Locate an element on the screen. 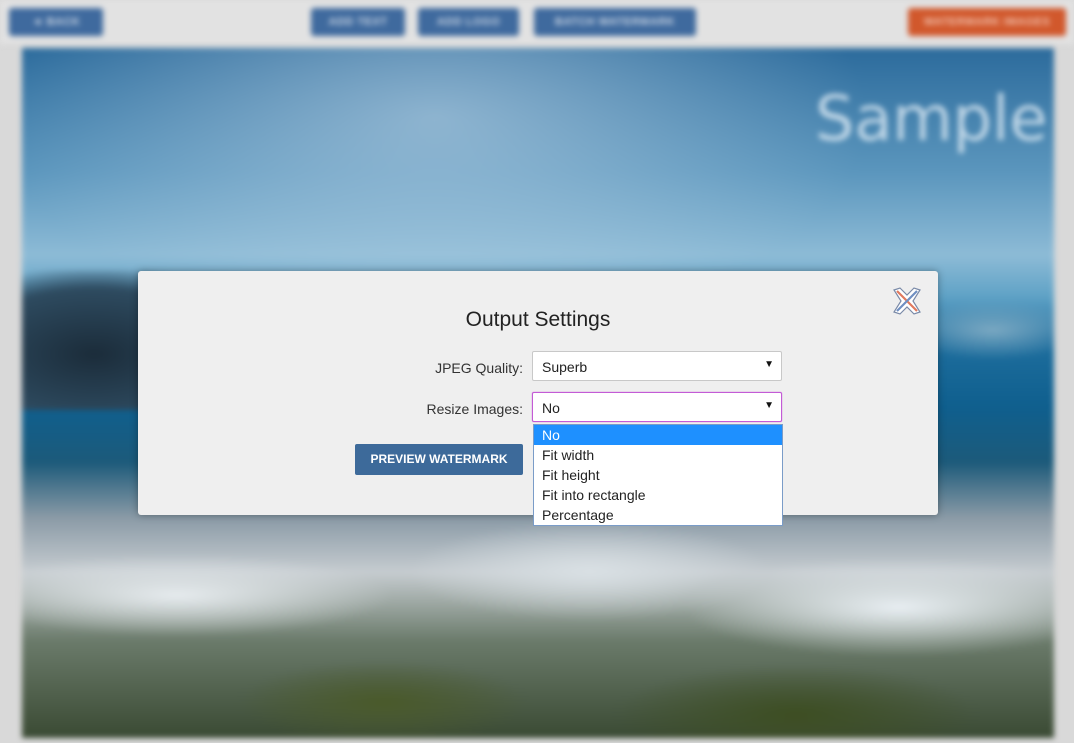 The image size is (1074, 743). close-icon is located at coordinates (907, 301).